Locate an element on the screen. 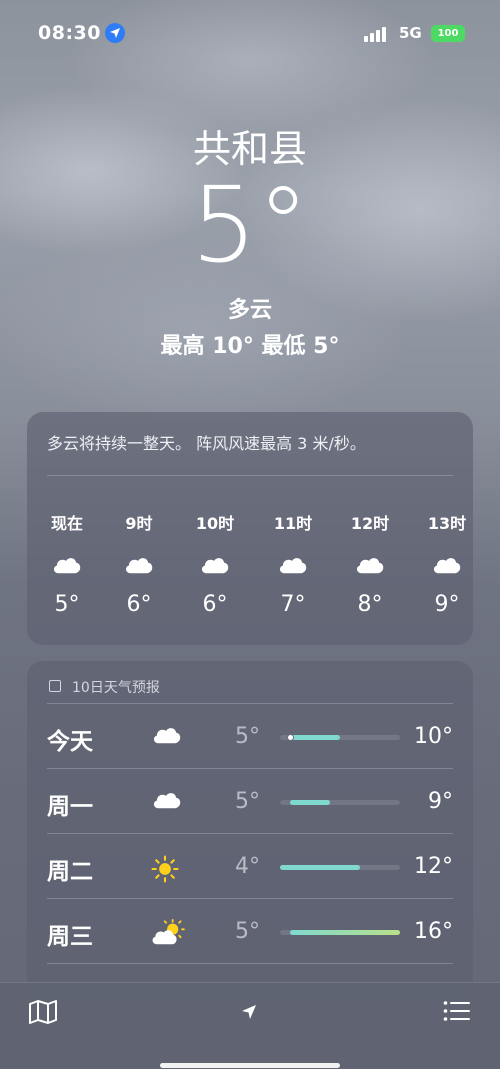 The image size is (500, 1069). list-icon is located at coordinates (457, 1013).